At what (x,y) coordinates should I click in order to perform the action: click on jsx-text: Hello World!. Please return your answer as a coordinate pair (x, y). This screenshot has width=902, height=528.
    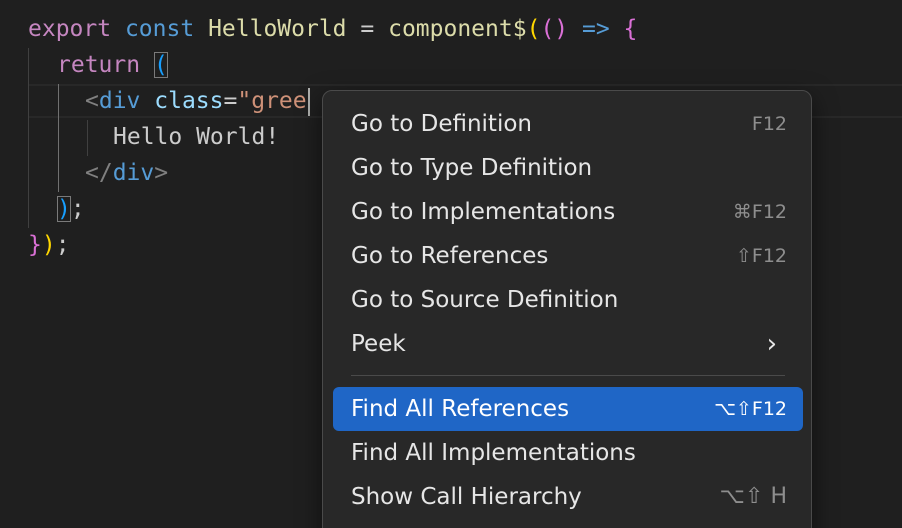
    Looking at the image, I should click on (196, 137).